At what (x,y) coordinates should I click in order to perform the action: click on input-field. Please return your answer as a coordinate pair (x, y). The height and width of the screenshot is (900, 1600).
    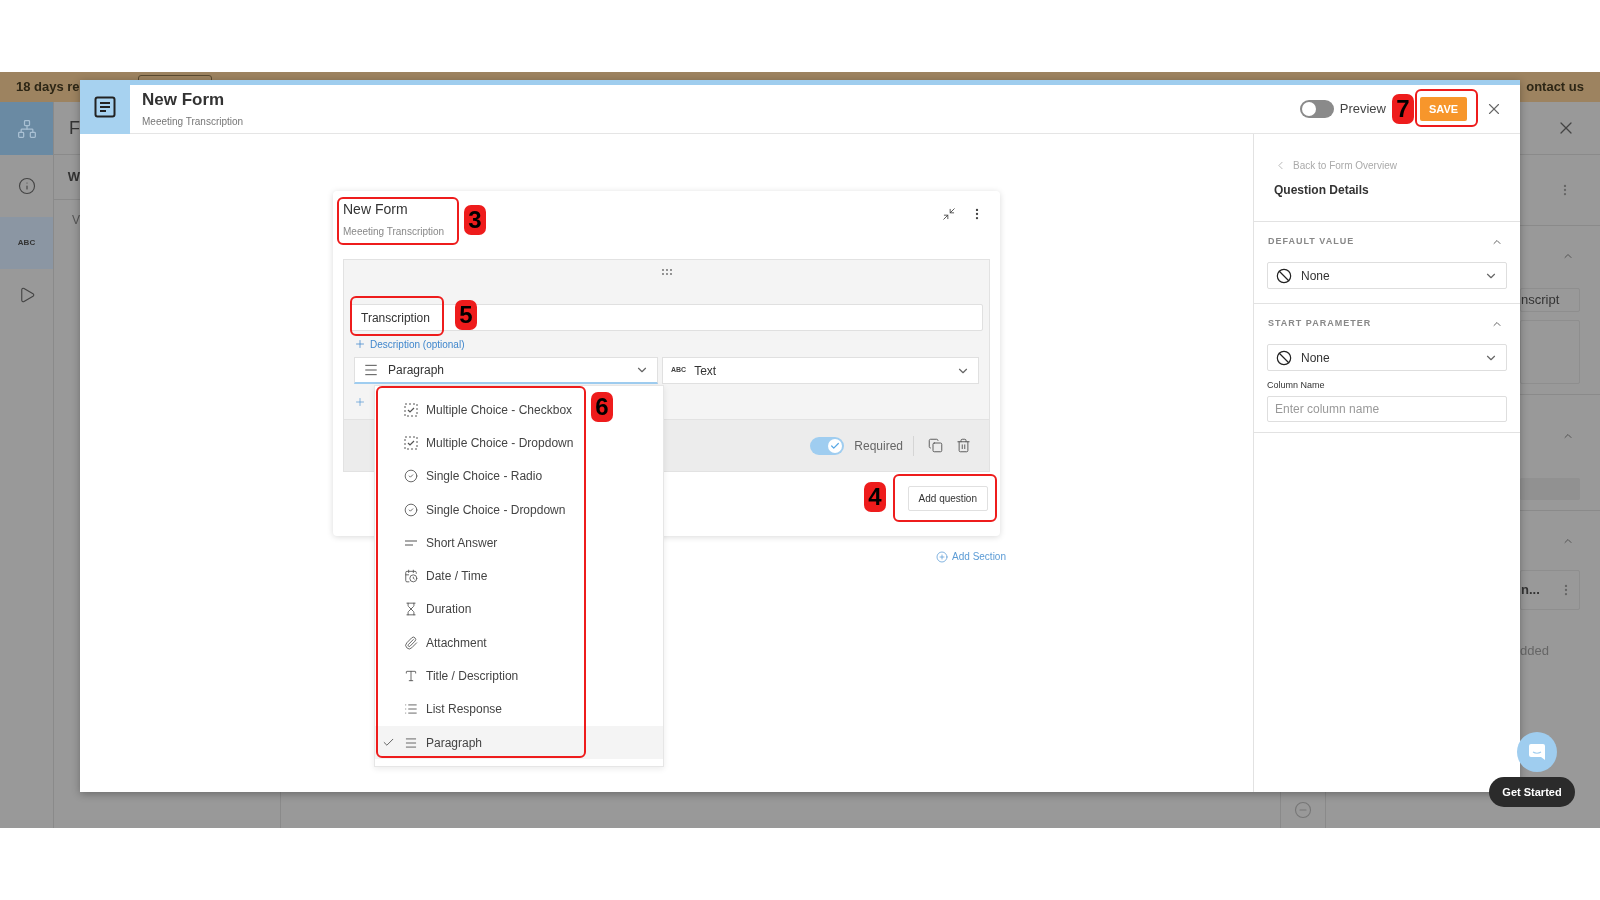
    Looking at the image, I should click on (1550, 489).